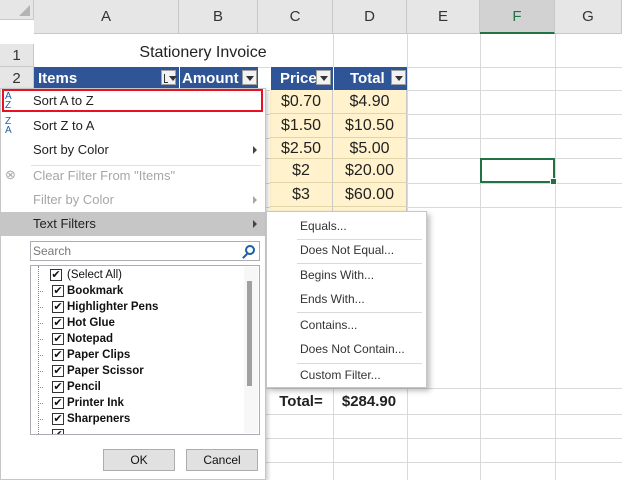 The height and width of the screenshot is (480, 622). I want to click on header-amount-label: Amount, so click(210, 78).